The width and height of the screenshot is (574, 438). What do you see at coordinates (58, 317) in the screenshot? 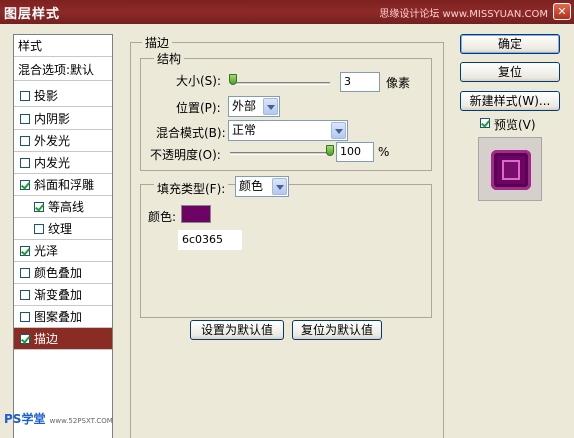
I see `style-item-label: 图案叠加` at bounding box center [58, 317].